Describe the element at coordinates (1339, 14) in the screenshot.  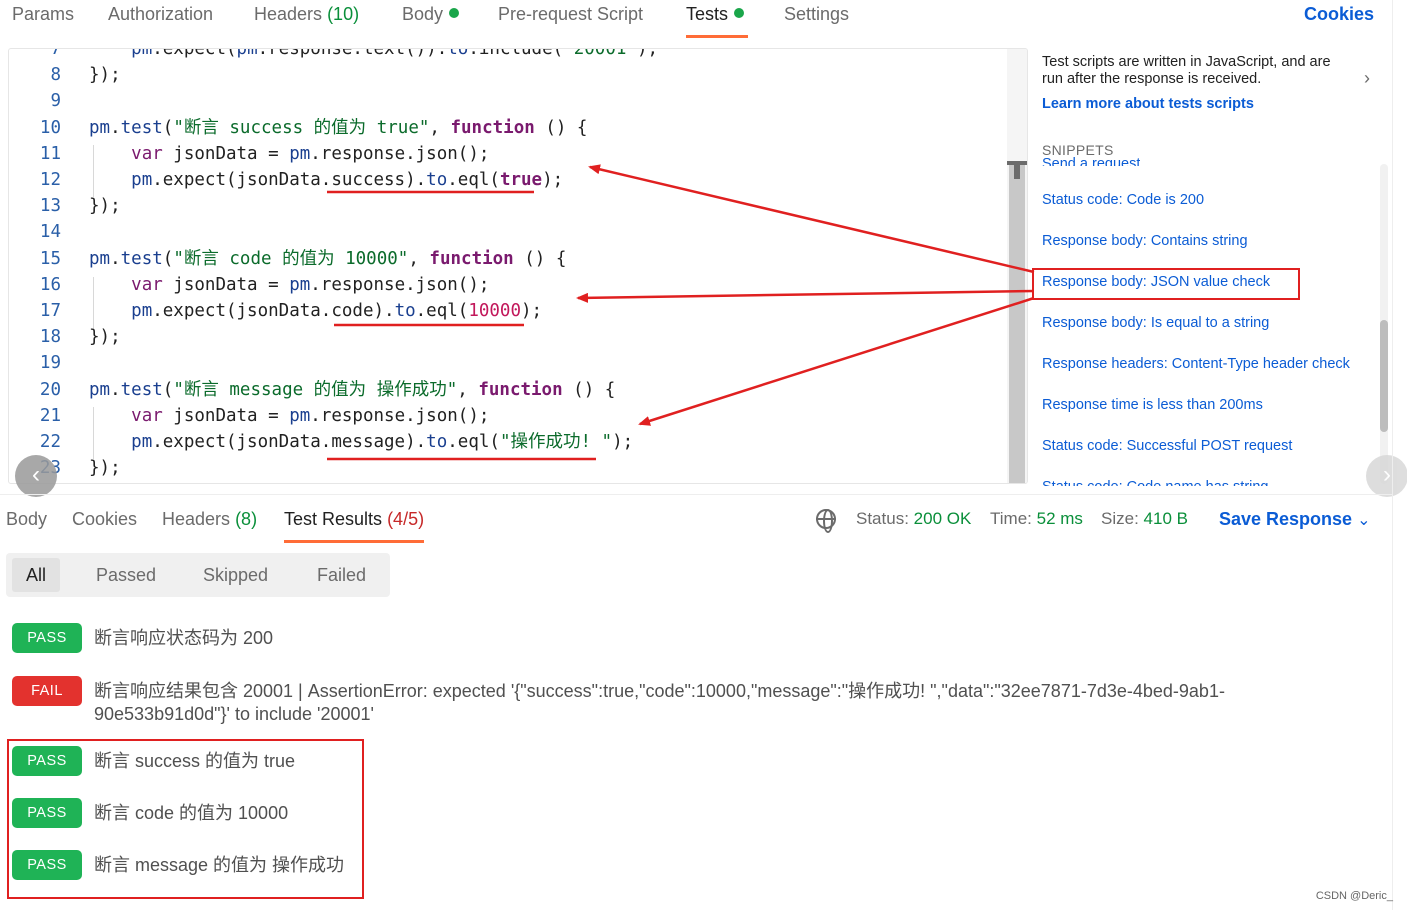
I see `cookies-link: Cookies` at that location.